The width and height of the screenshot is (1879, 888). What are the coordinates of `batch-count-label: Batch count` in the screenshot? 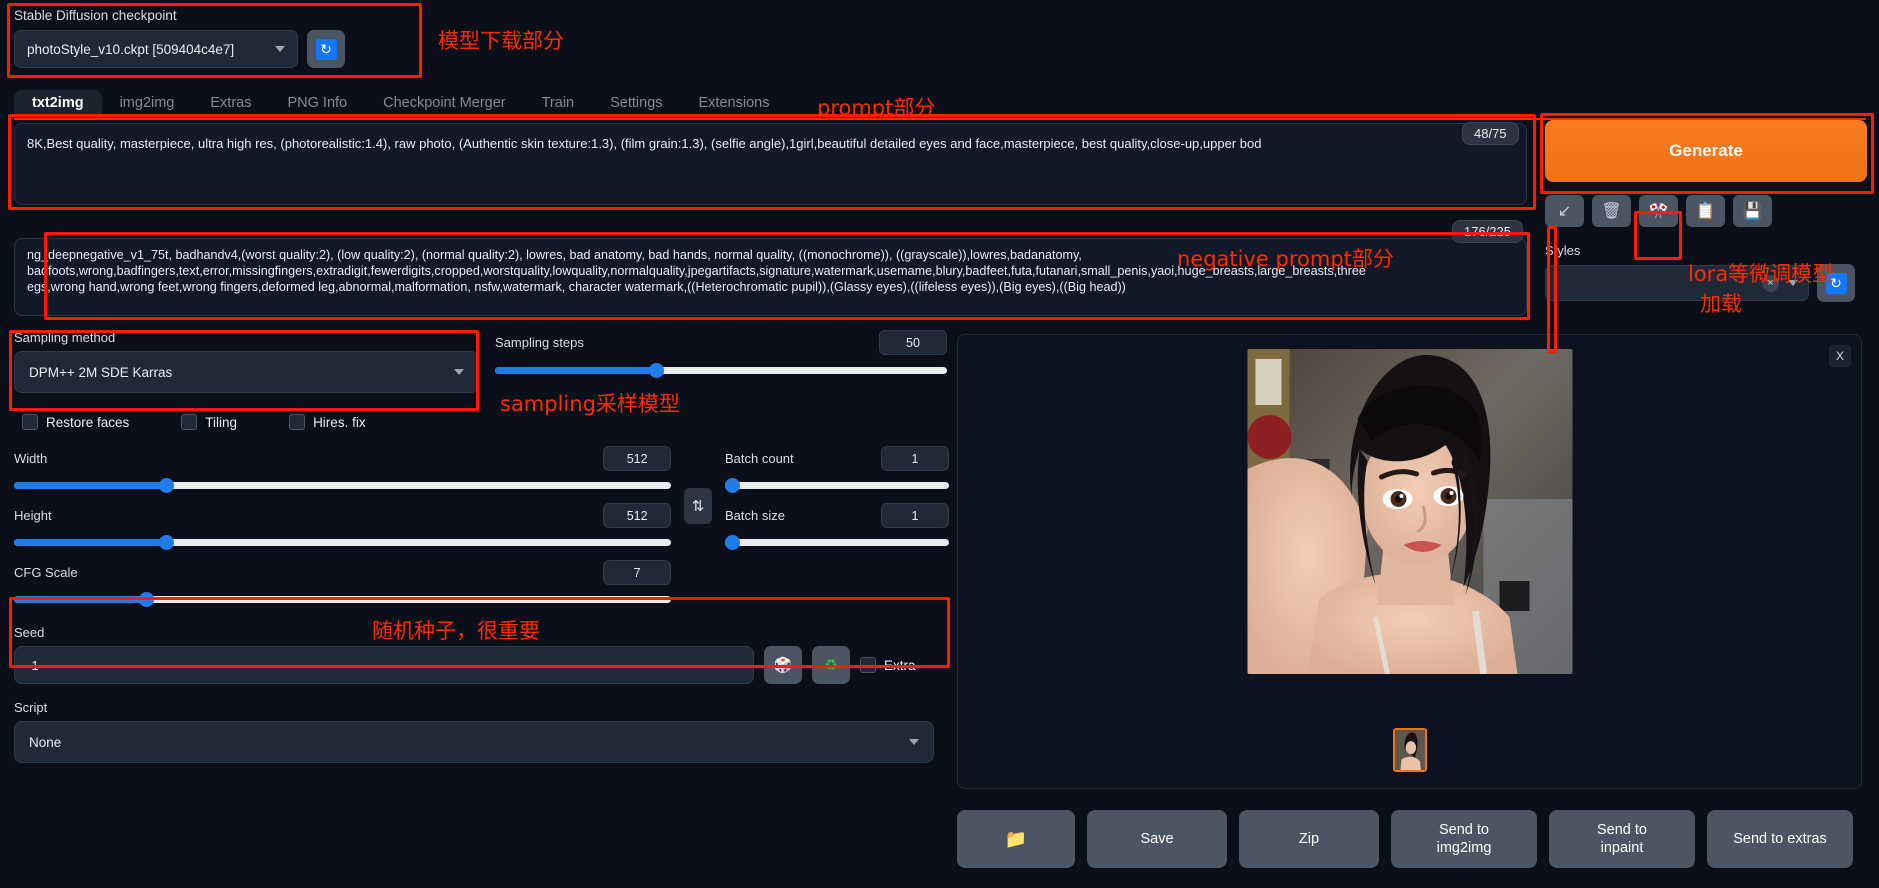 It's located at (759, 458).